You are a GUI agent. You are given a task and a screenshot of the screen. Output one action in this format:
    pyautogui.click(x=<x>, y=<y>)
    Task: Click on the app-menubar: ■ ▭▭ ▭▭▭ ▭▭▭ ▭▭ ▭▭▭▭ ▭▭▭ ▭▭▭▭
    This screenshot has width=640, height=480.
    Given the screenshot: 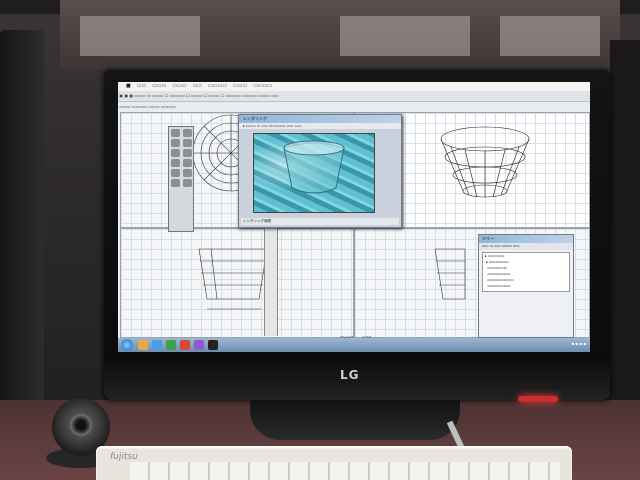 What is the action you would take?
    pyautogui.click(x=354, y=86)
    